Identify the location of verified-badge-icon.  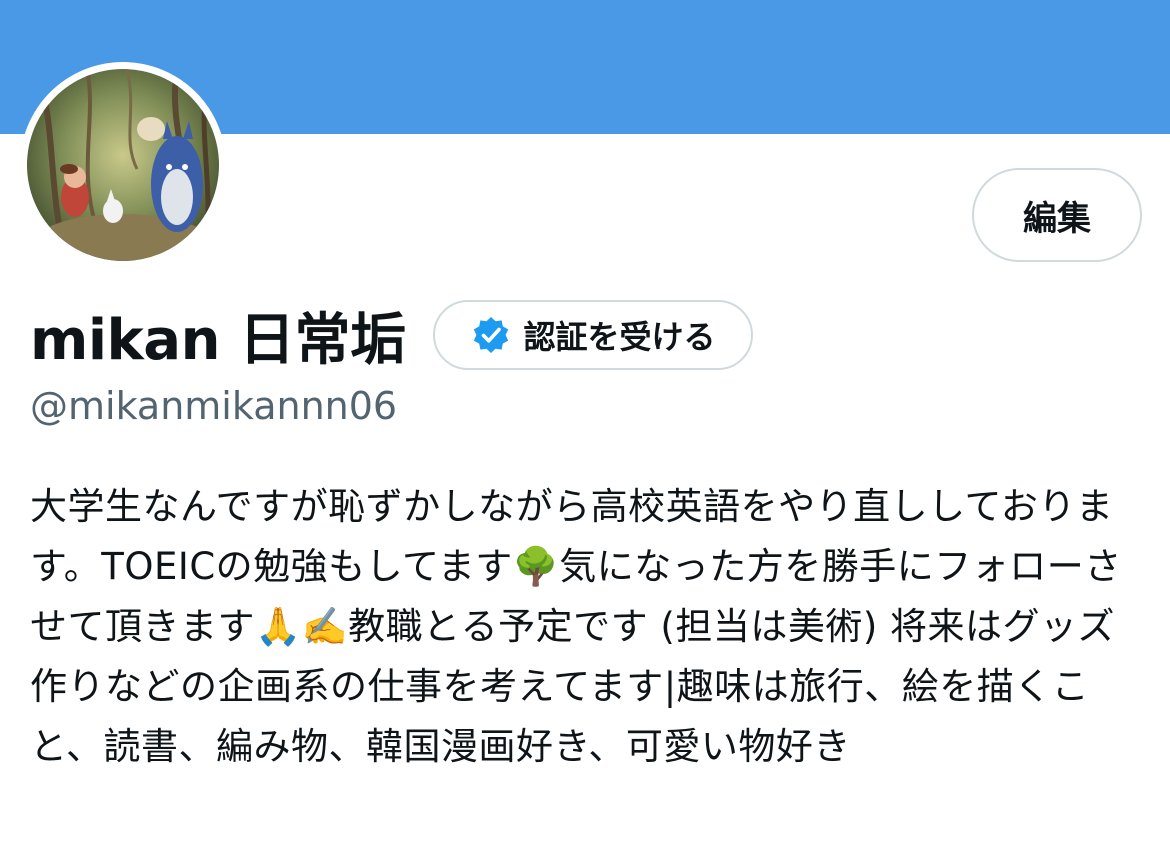
(491, 335).